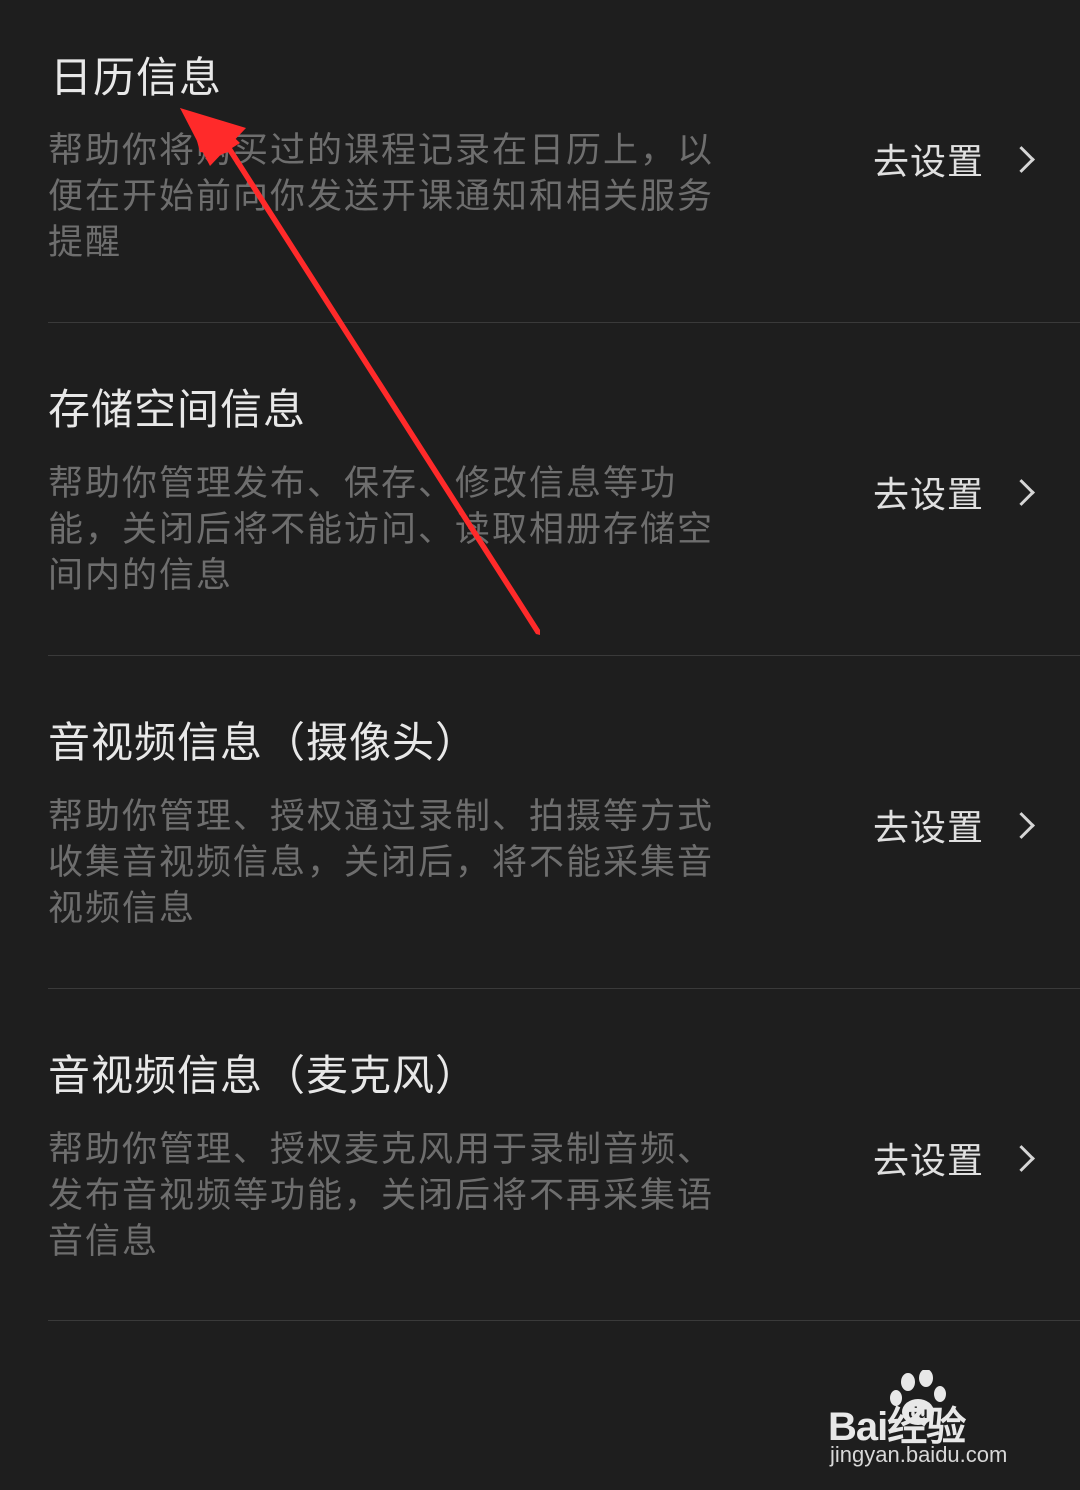 The height and width of the screenshot is (1490, 1080). I want to click on watermark: du Bai经验 jingyan.baidu.com, so click(928, 1420).